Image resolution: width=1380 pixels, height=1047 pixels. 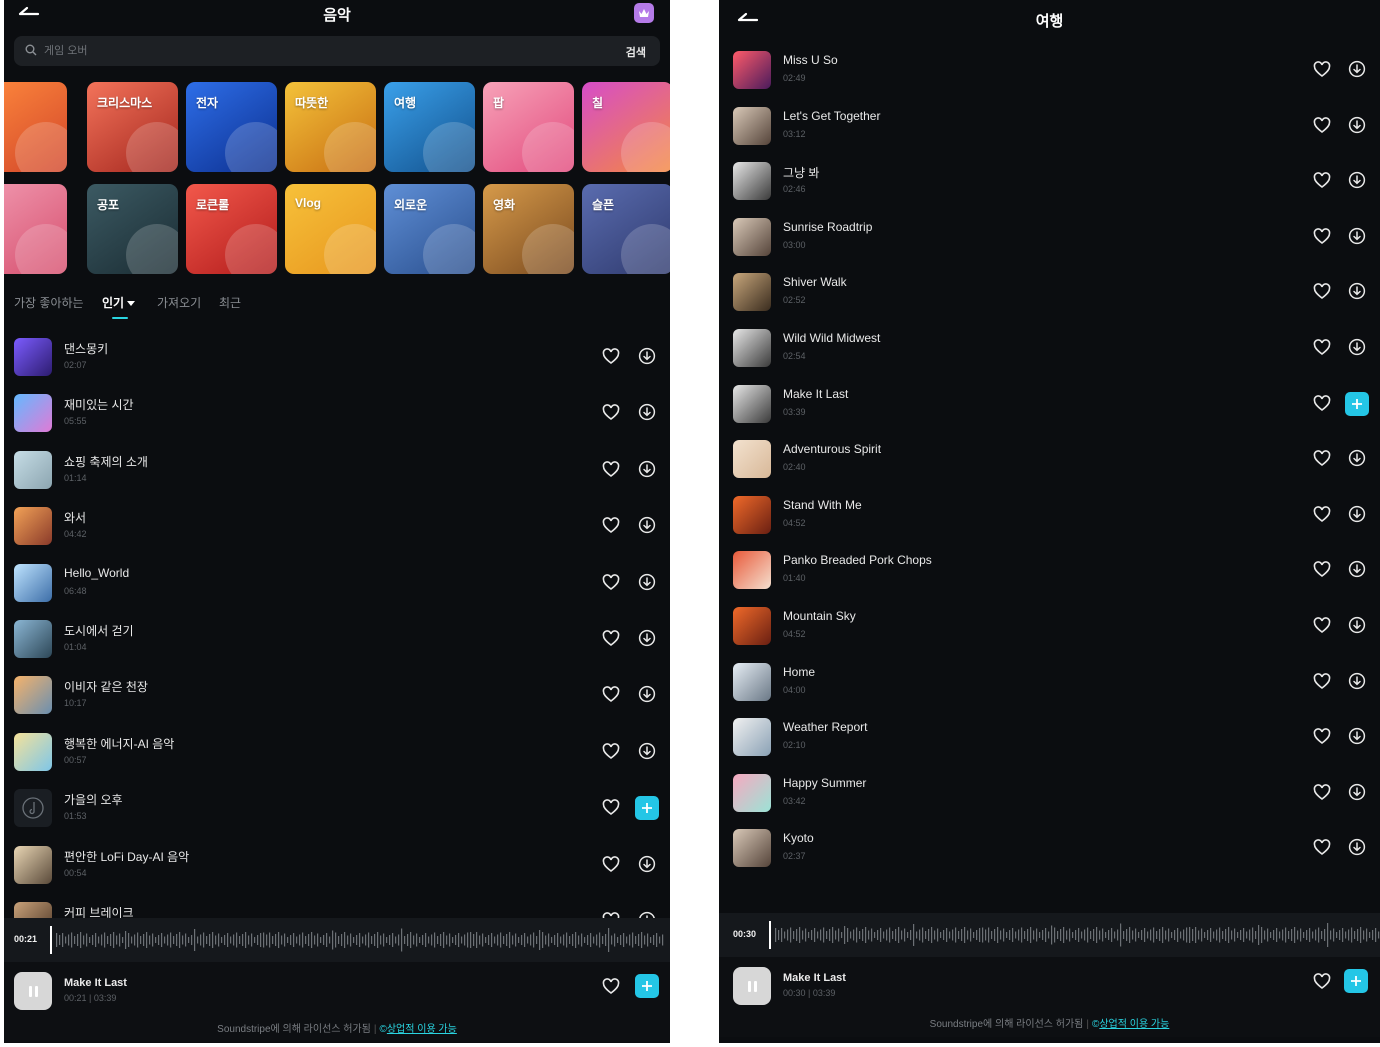 What do you see at coordinates (1049, 71) in the screenshot?
I see `track-row: Miss U So 02:49` at bounding box center [1049, 71].